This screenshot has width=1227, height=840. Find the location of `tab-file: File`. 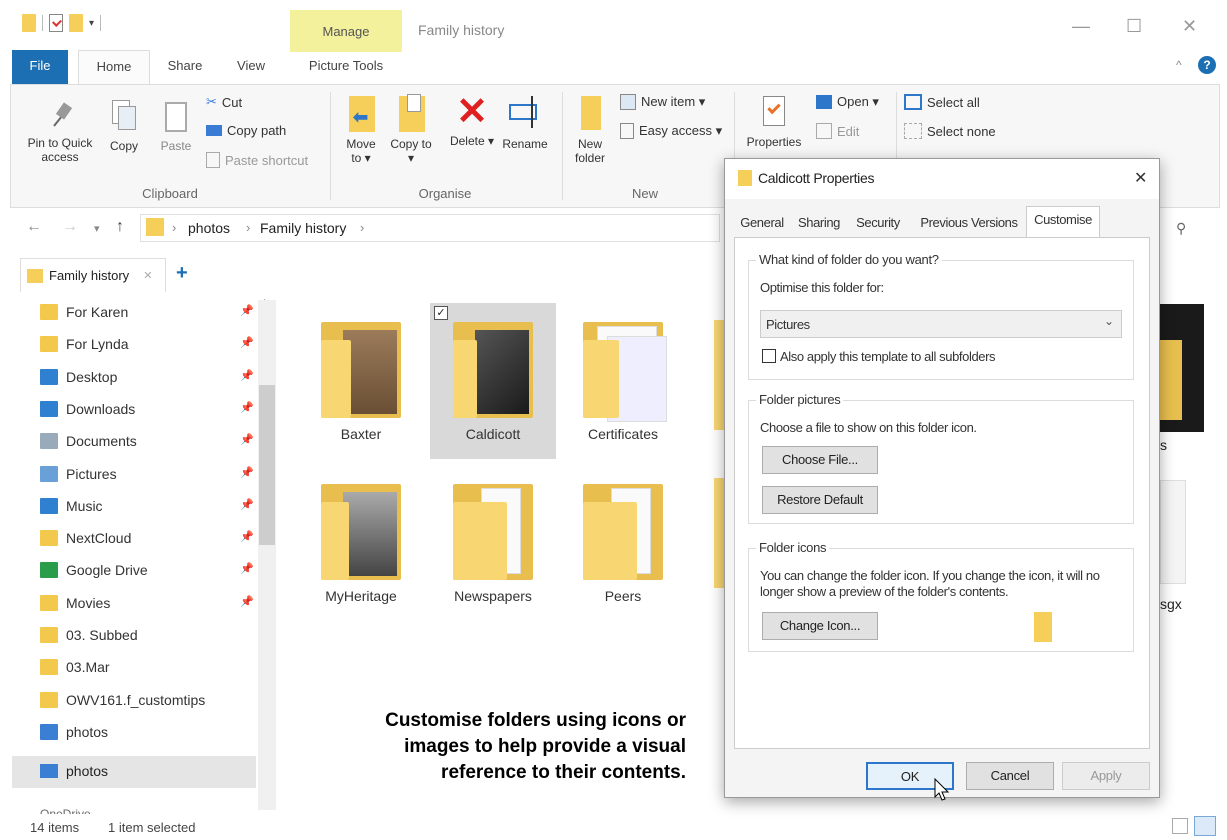

tab-file: File is located at coordinates (40, 67).